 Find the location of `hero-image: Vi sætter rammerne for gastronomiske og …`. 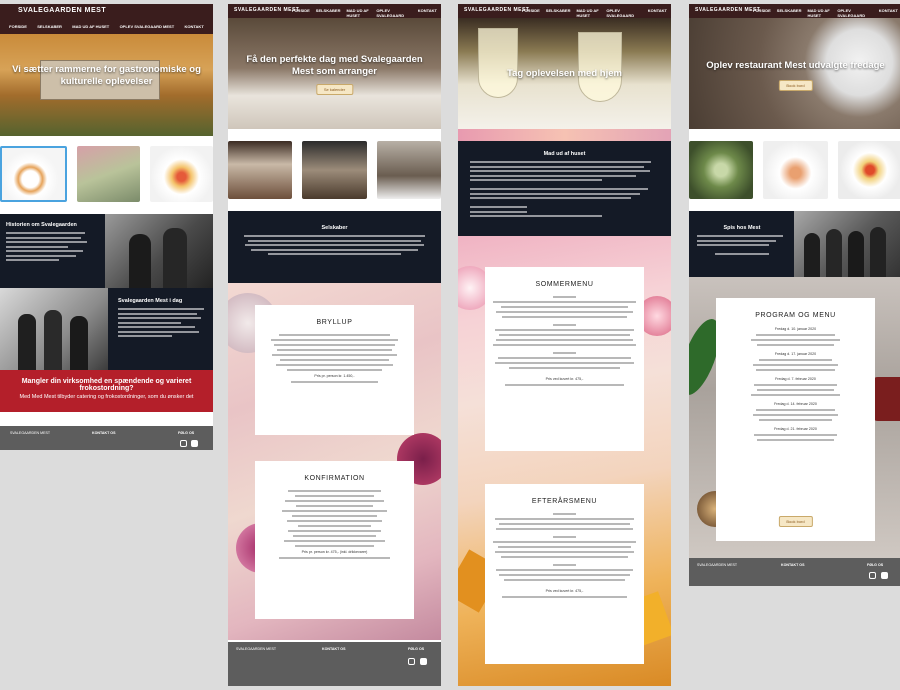

hero-image: Vi sætter rammerne for gastronomiske og … is located at coordinates (106, 85).